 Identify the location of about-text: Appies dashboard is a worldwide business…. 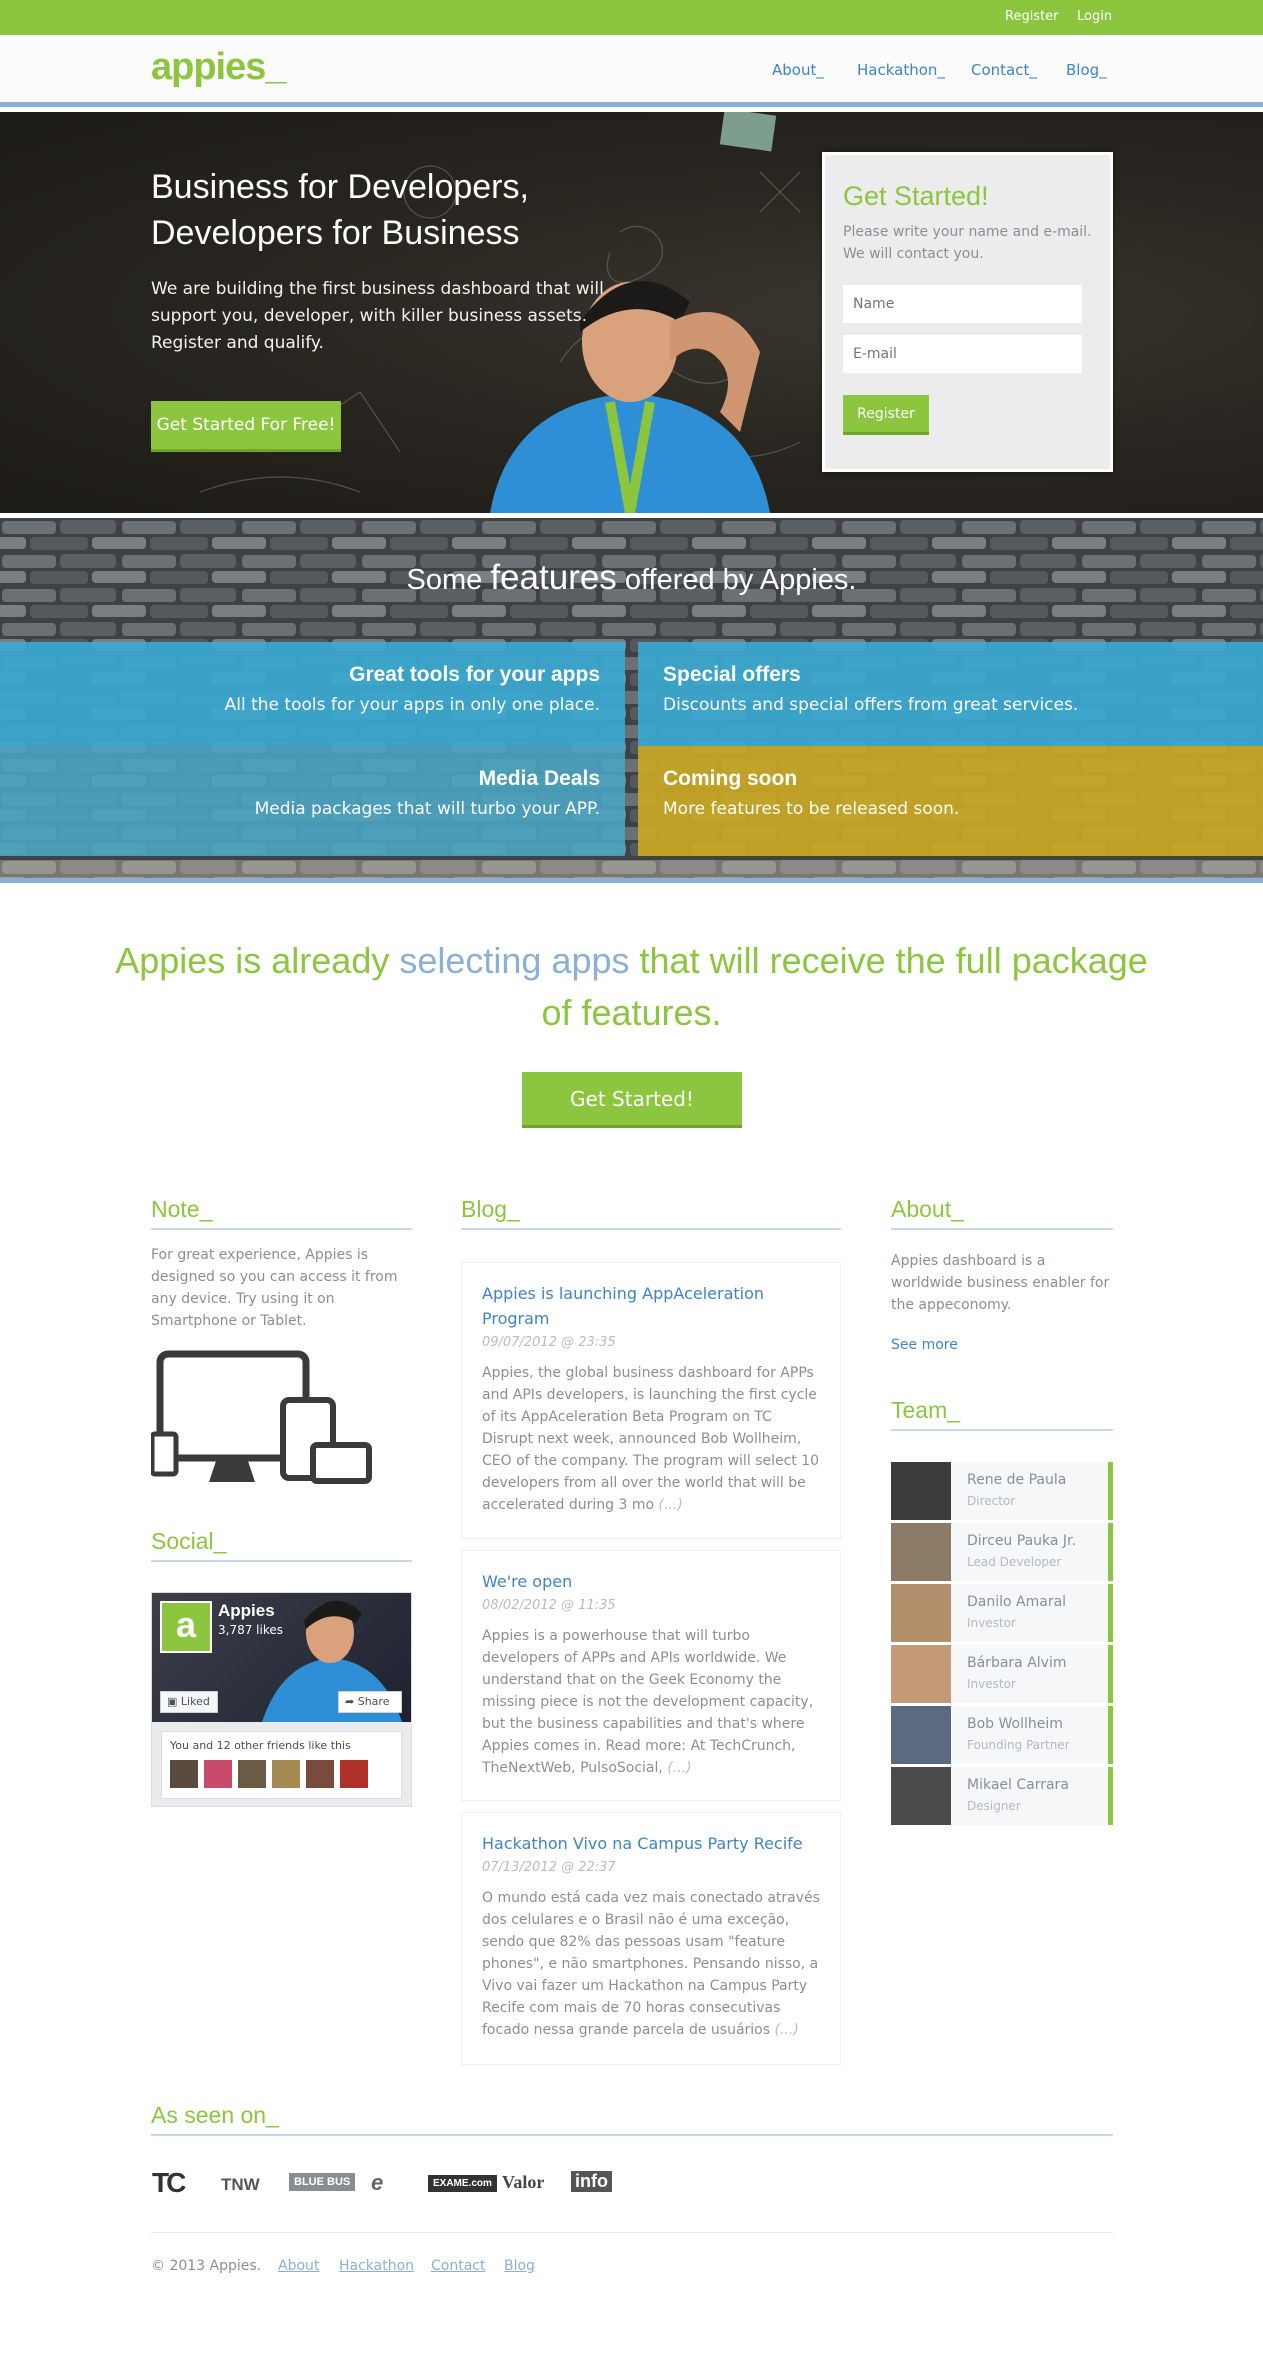
(1000, 1283).